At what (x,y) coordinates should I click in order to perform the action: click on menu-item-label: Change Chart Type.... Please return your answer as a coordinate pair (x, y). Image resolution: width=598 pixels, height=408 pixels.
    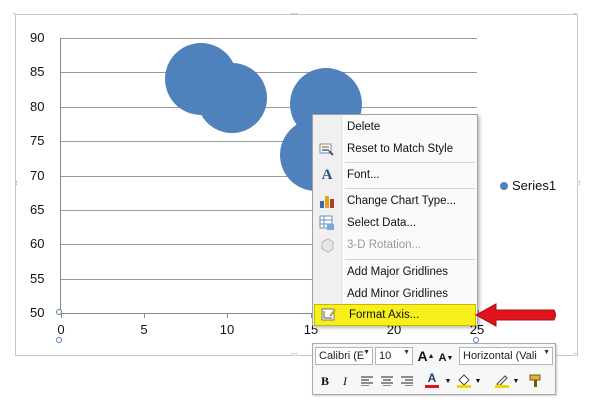
    Looking at the image, I should click on (402, 201).